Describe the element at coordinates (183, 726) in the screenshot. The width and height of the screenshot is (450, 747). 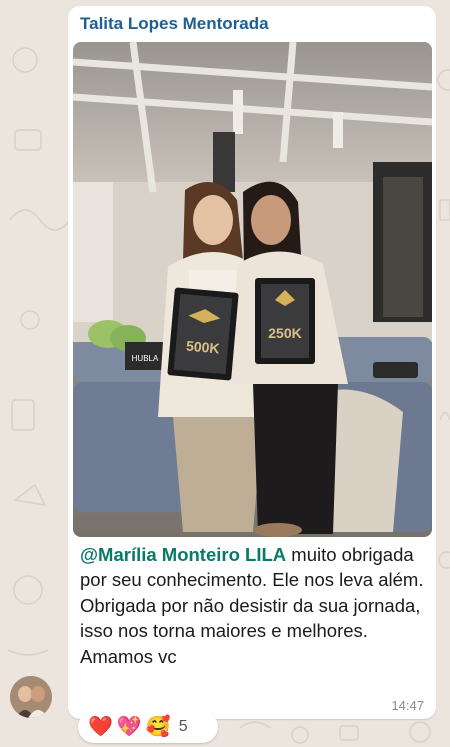
I see `reaction-count: 5` at that location.